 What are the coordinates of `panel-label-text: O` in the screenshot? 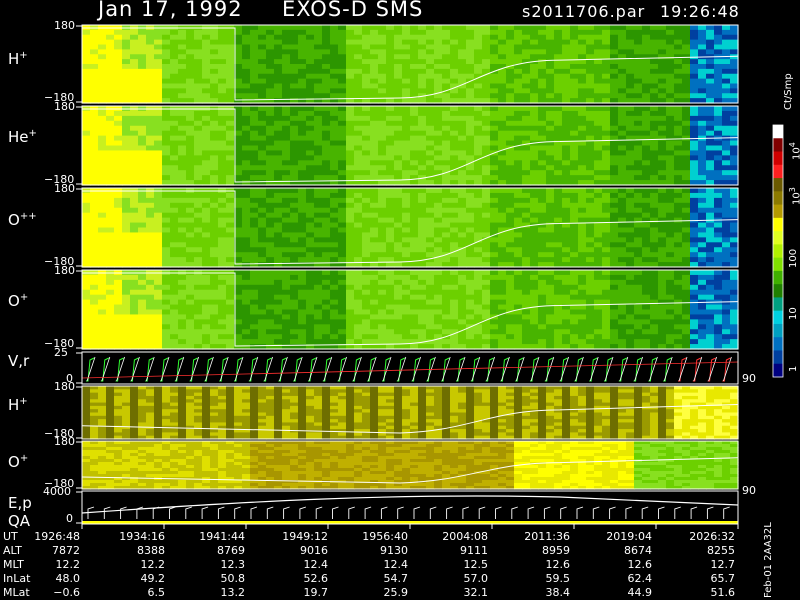 It's located at (14, 301).